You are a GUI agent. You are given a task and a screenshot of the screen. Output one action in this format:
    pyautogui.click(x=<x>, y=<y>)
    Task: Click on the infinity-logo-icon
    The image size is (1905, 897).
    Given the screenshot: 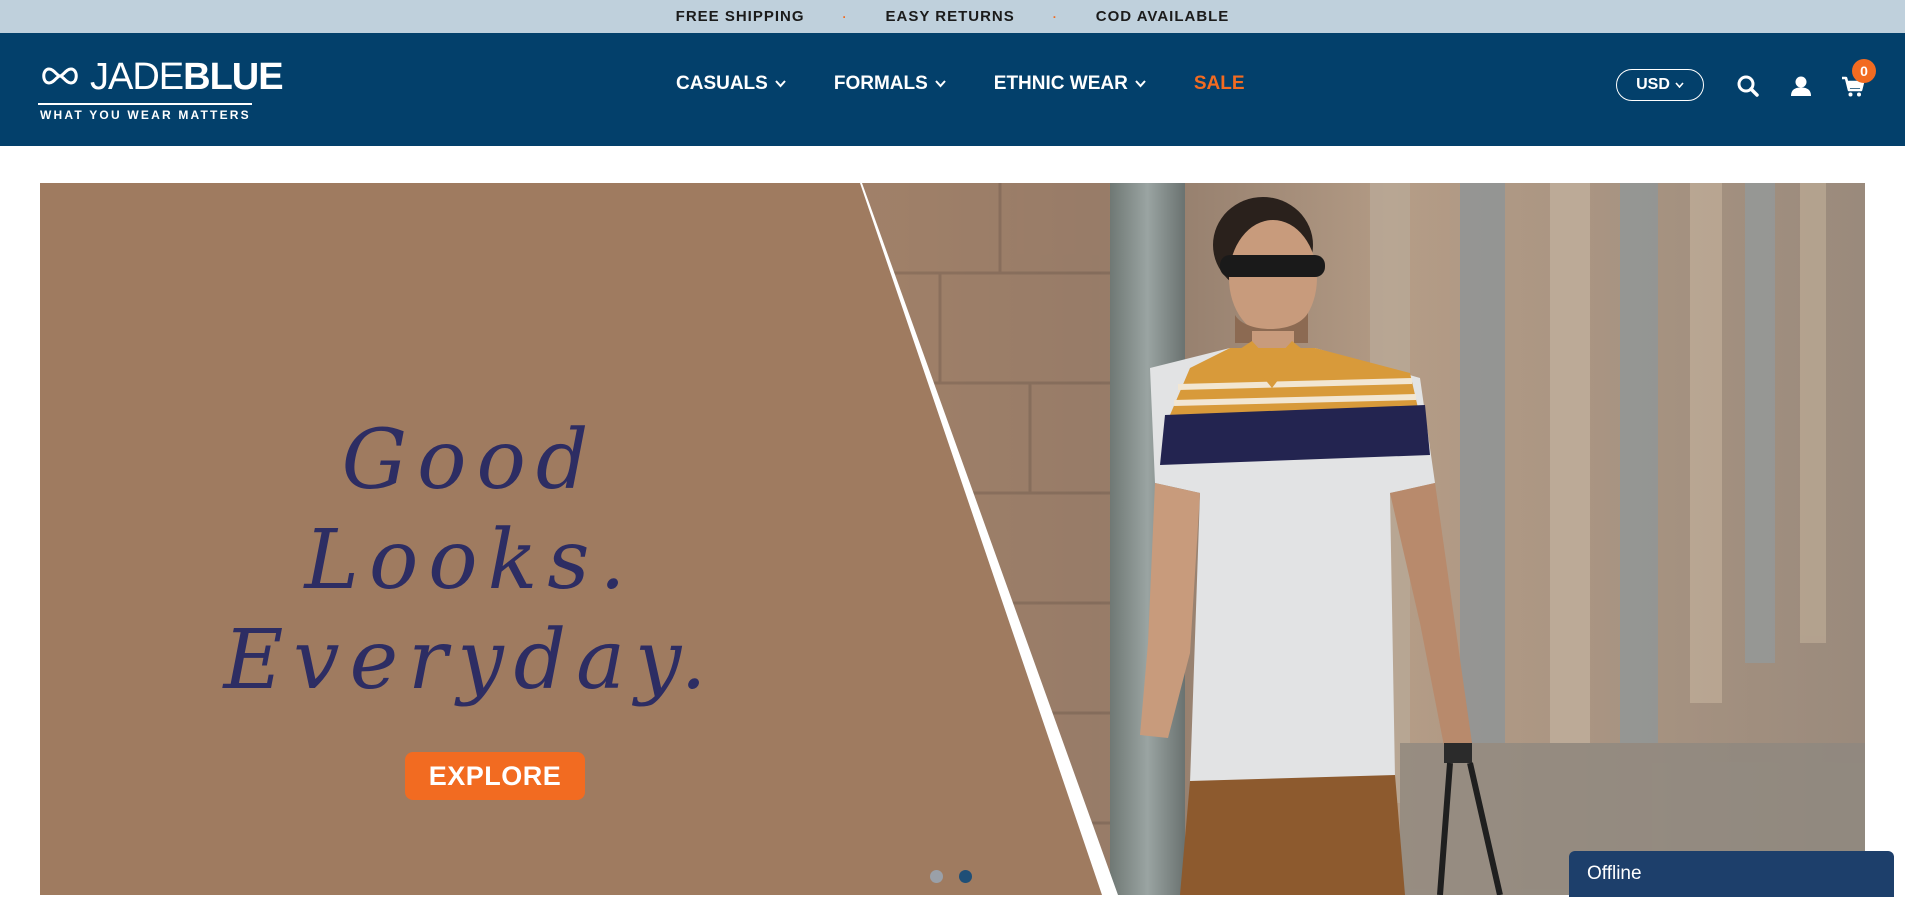 What is the action you would take?
    pyautogui.click(x=60, y=76)
    